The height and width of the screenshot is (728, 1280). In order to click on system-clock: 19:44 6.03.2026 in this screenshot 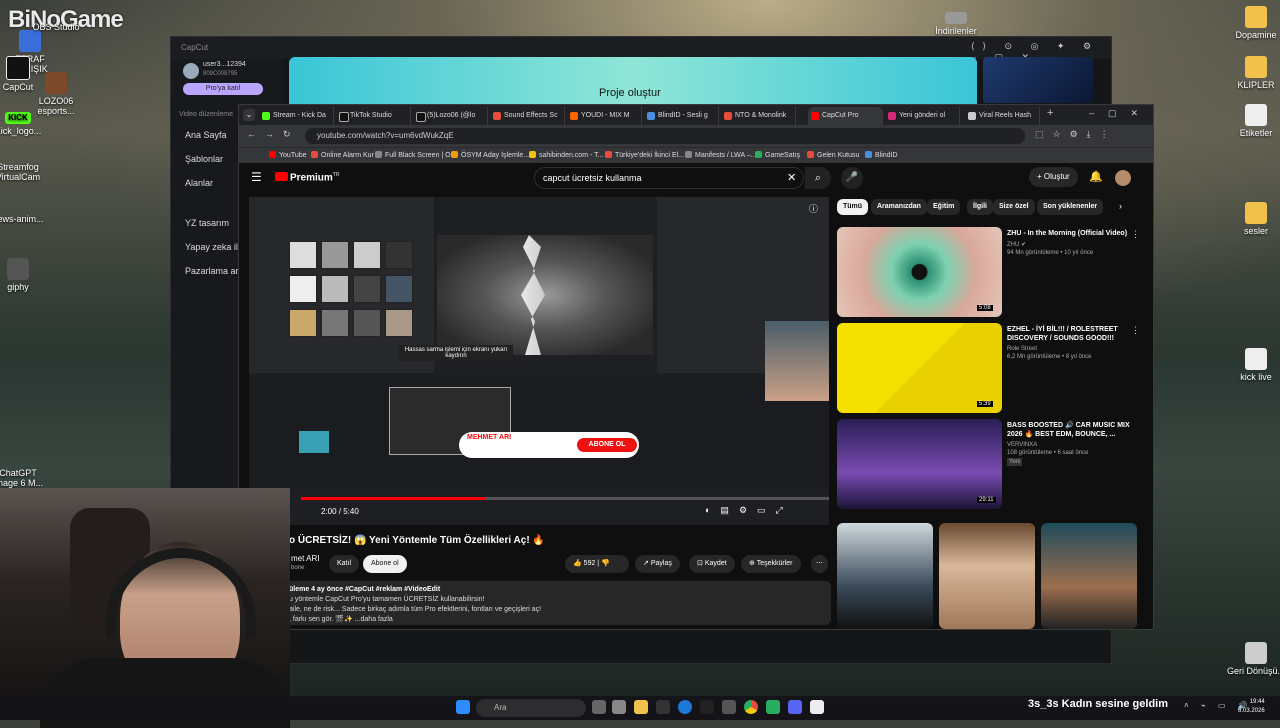, I will do `click(1251, 707)`.